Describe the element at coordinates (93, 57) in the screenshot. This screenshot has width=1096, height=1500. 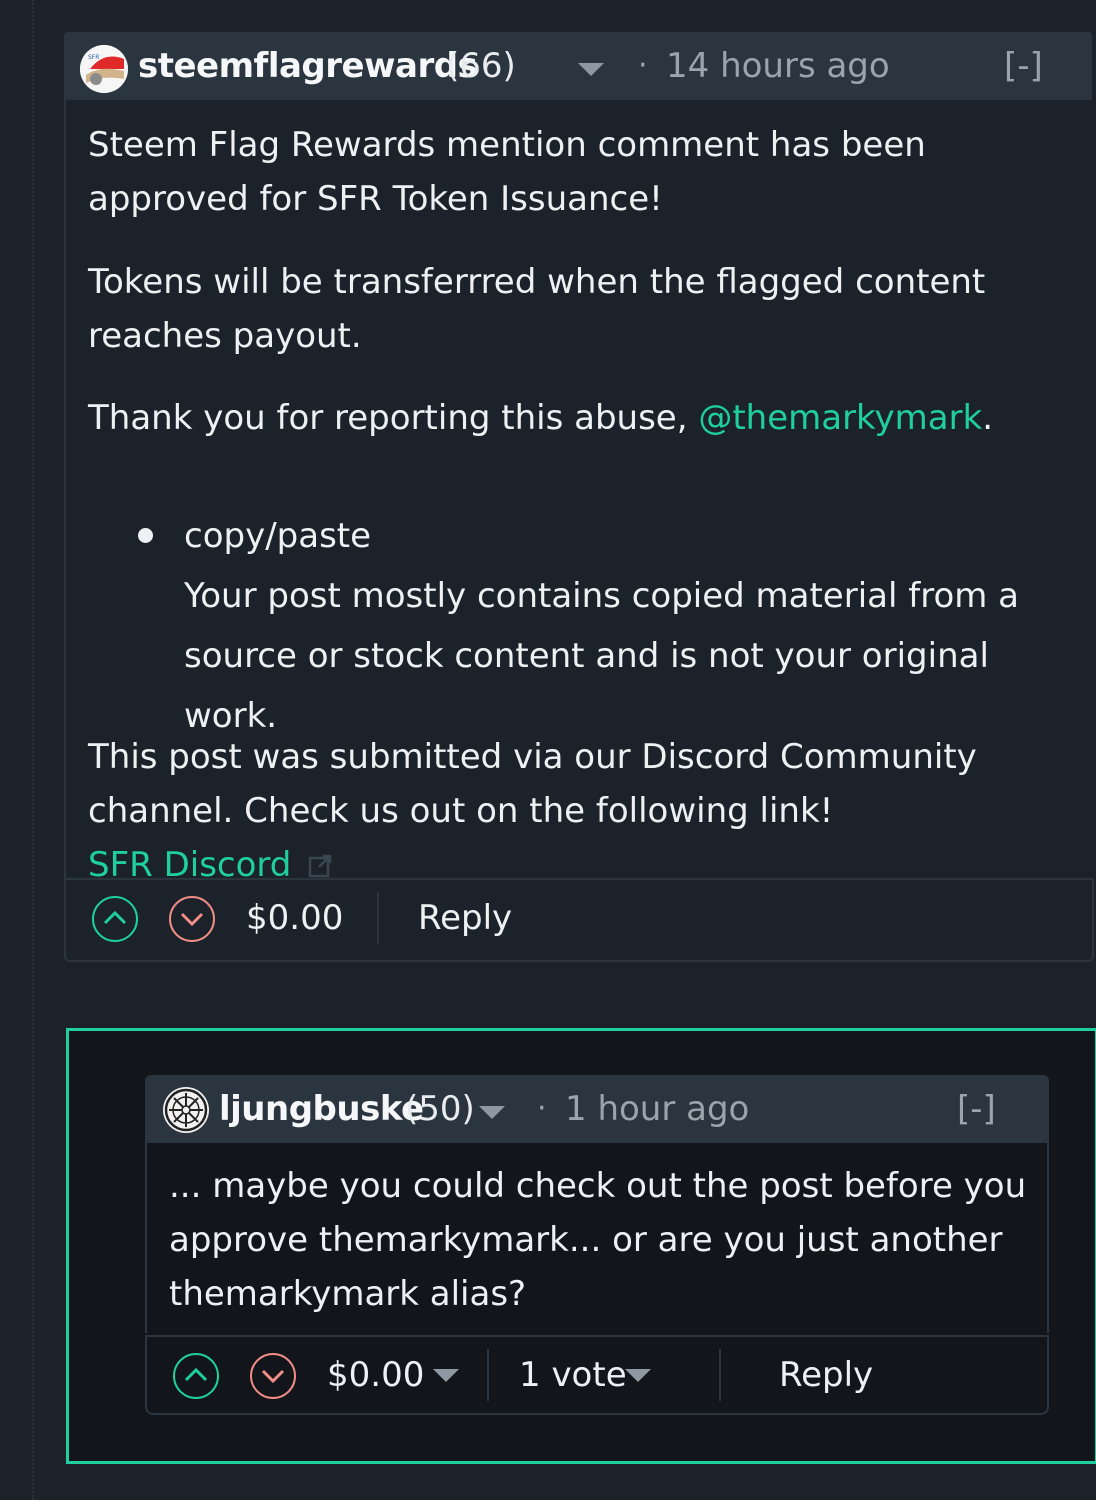
I see `svg-text: SFR` at that location.